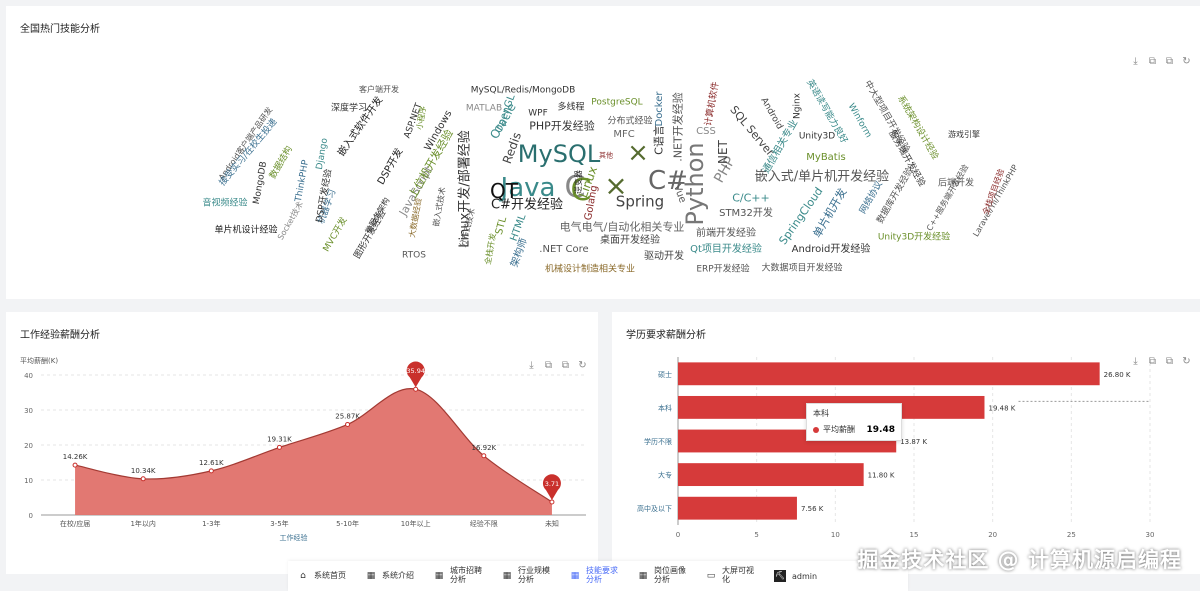 The width and height of the screenshot is (1200, 591). What do you see at coordinates (260, 183) in the screenshot?
I see `word-cloud-term: MongoDB` at bounding box center [260, 183].